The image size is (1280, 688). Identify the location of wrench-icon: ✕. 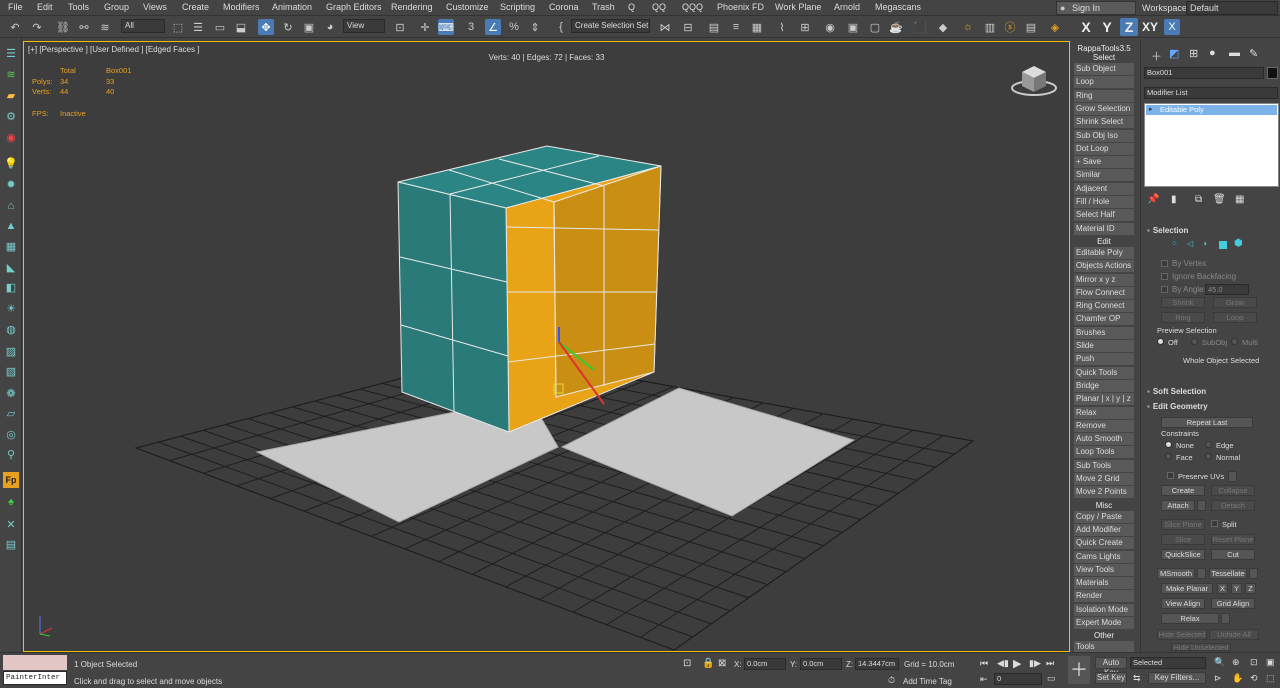
(11, 524).